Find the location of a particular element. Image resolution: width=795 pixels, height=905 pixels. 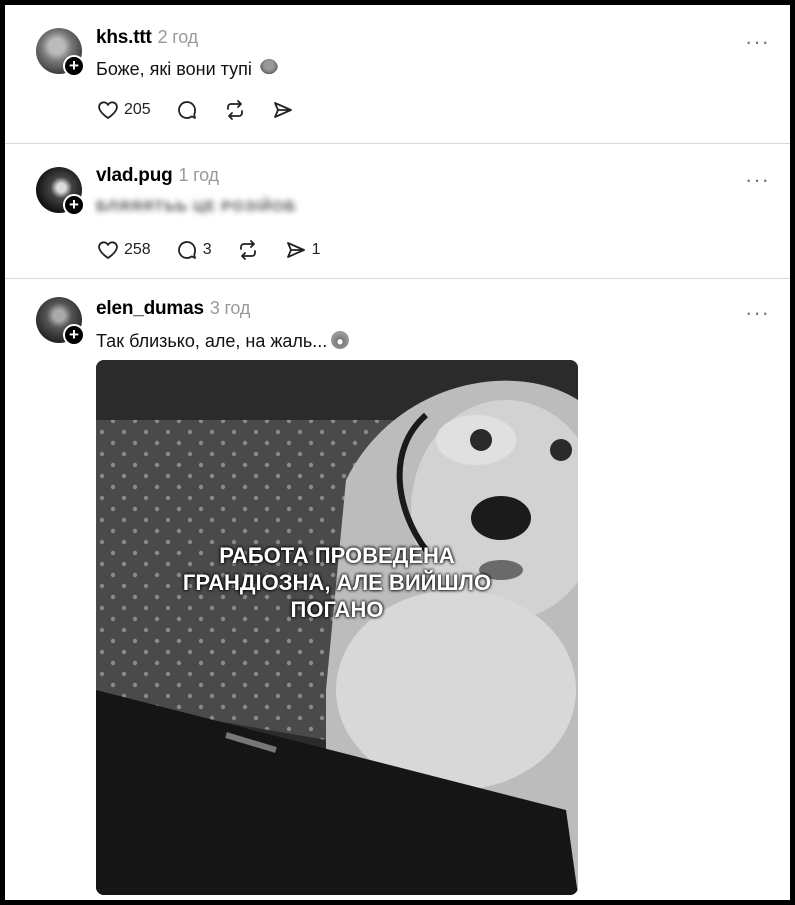

post-actions: 205 is located at coordinates (207, 110).